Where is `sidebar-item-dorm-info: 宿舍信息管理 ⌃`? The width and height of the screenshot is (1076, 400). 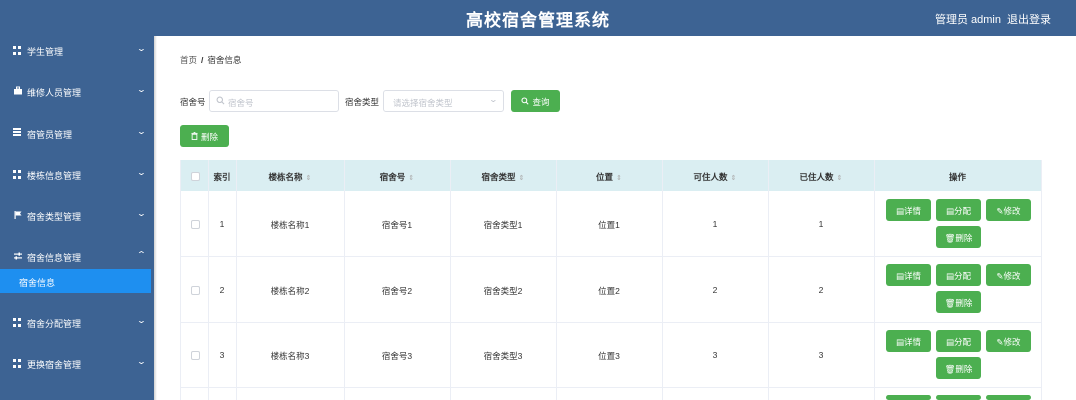 sidebar-item-dorm-info: 宿舍信息管理 ⌃ is located at coordinates (77, 256).